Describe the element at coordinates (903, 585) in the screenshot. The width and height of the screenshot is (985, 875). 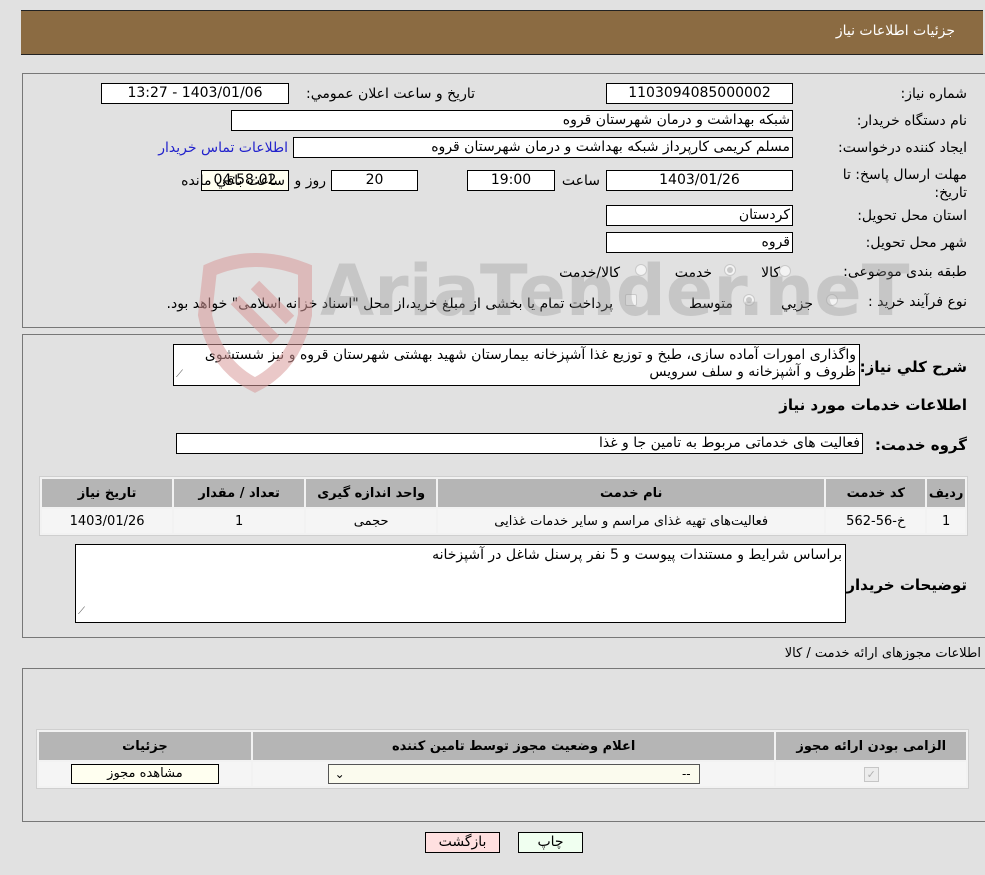
I see `buyer-notes-label: توضیحات خریدار:` at that location.